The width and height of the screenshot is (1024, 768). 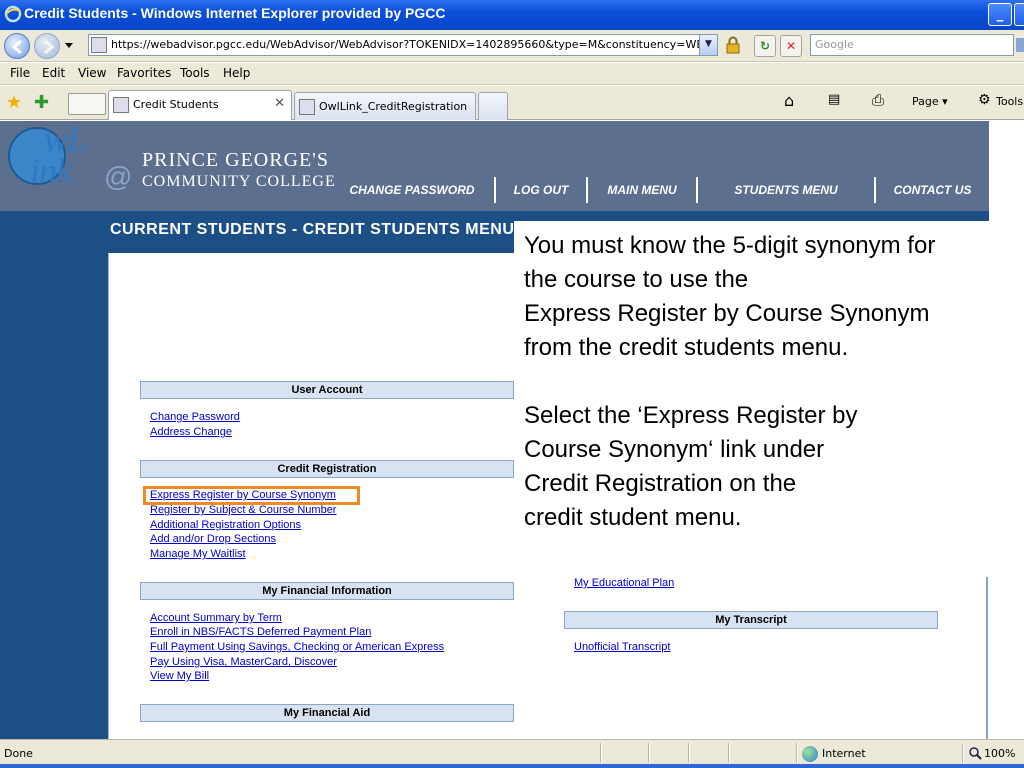 I want to click on link-register-by-subject: Register by Subject & Course Number, so click(x=243, y=510).